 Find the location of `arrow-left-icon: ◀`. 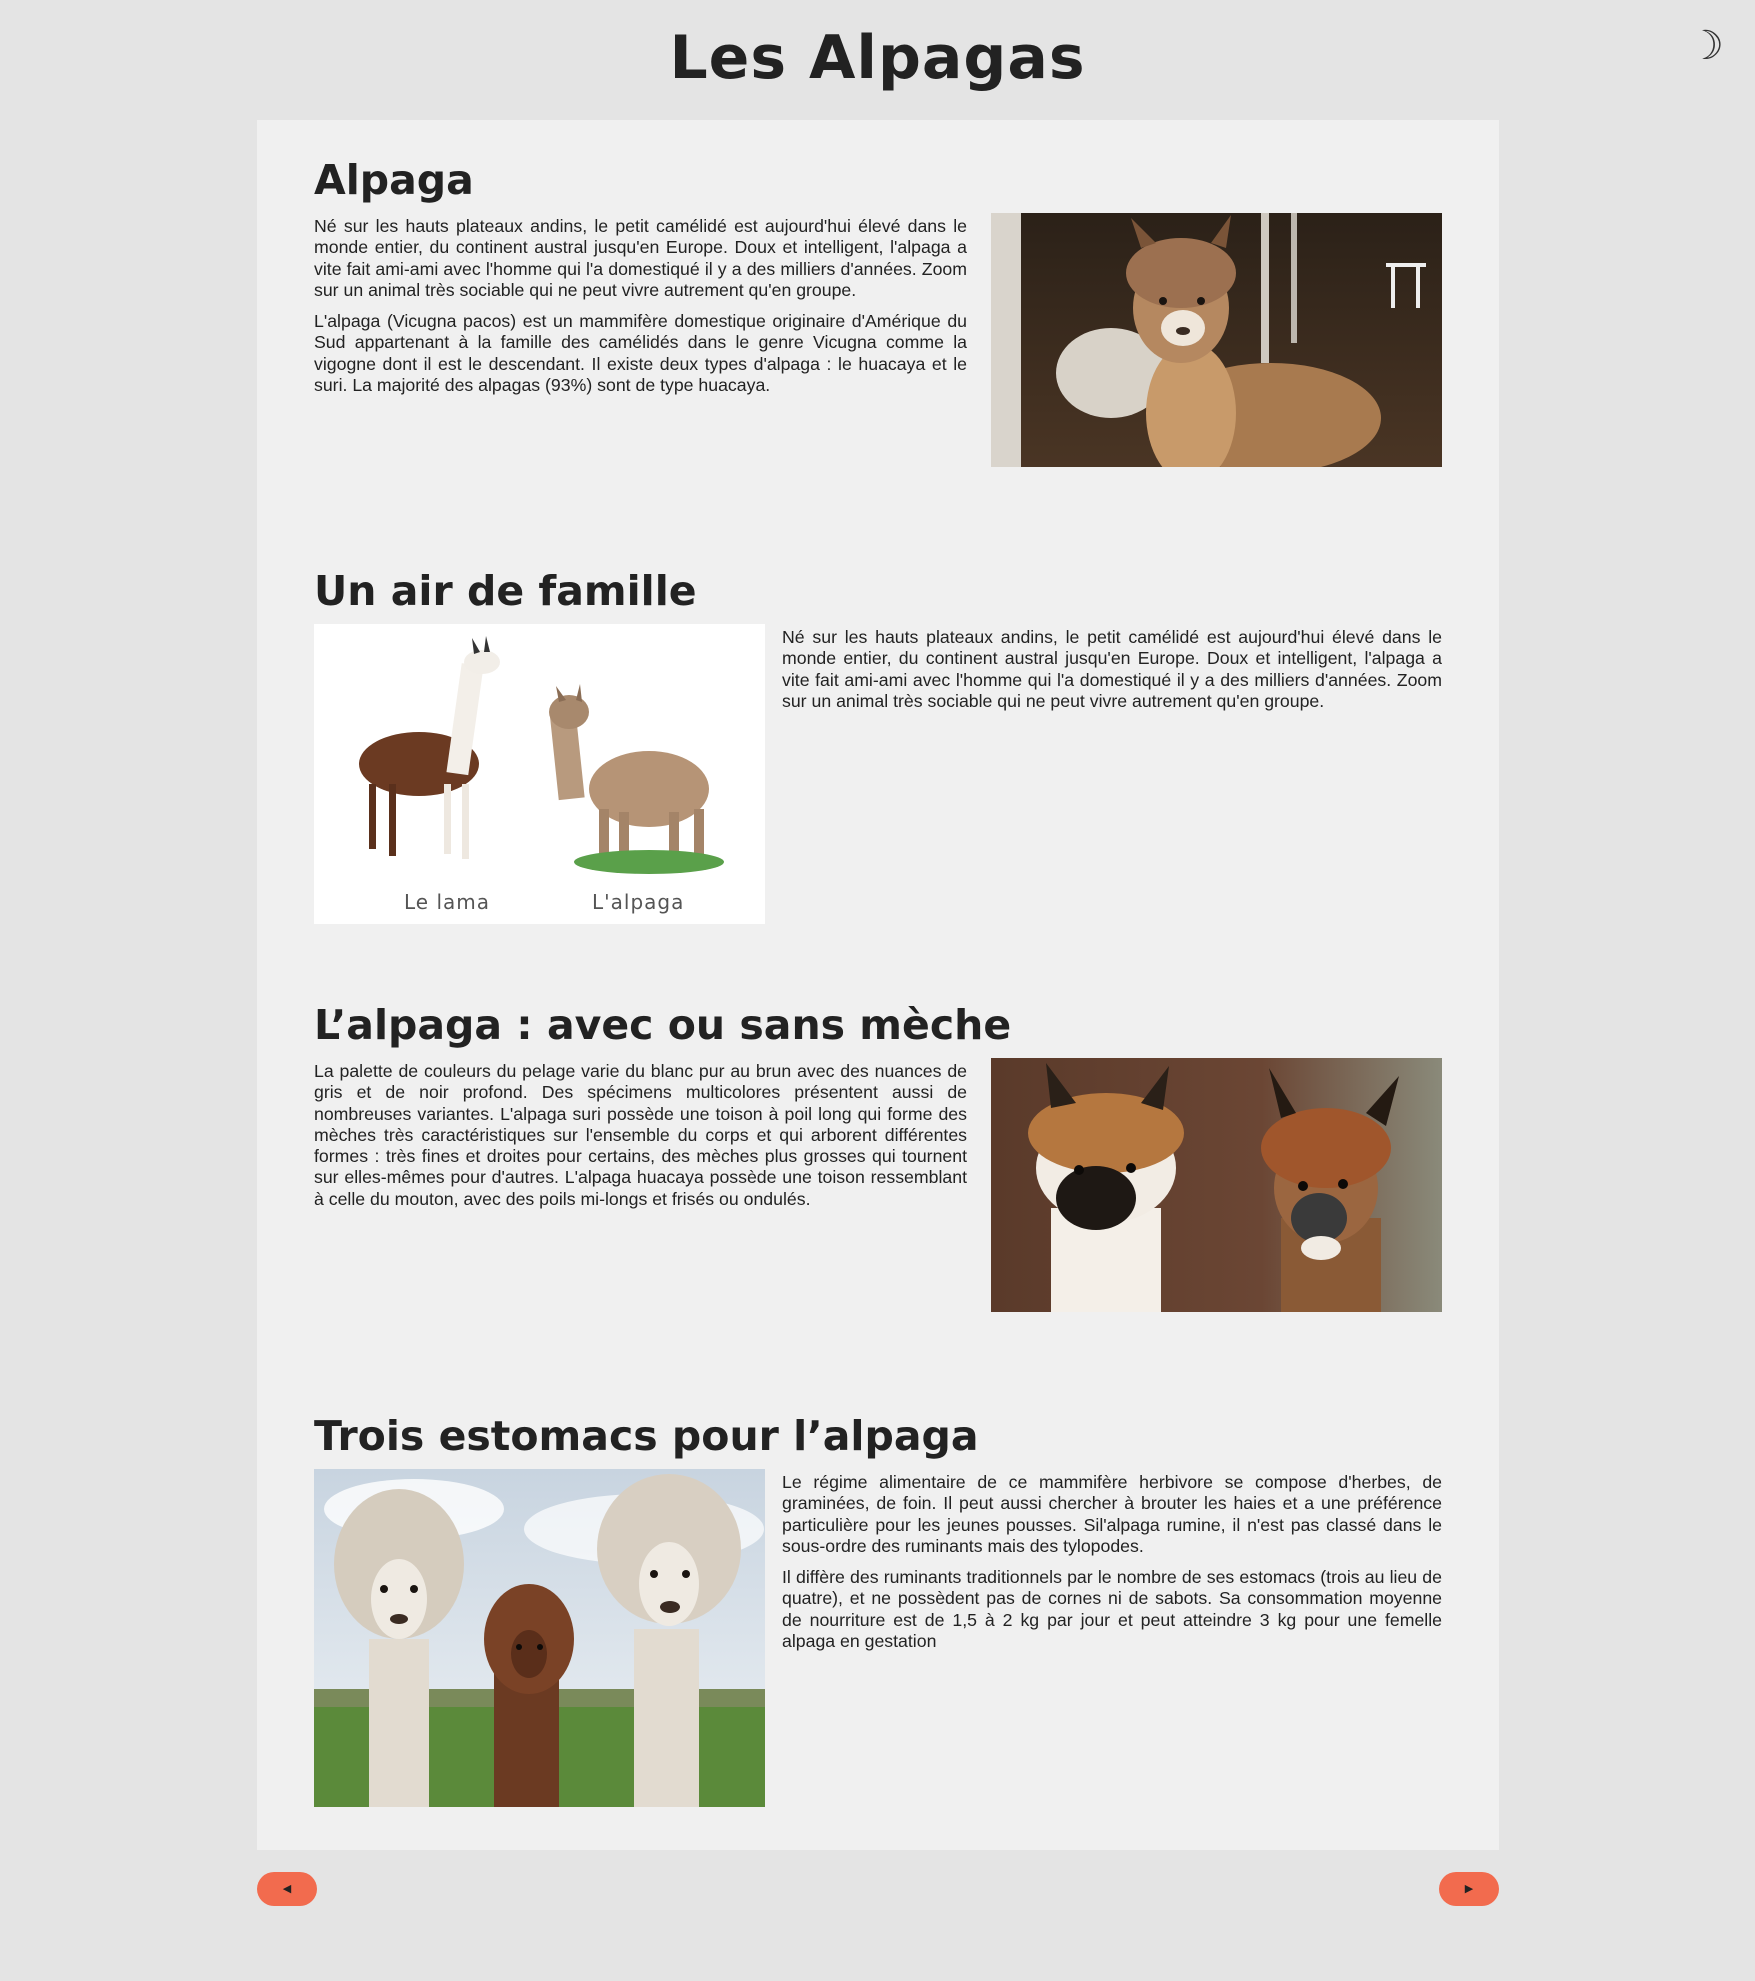

arrow-left-icon: ◀ is located at coordinates (287, 1888).